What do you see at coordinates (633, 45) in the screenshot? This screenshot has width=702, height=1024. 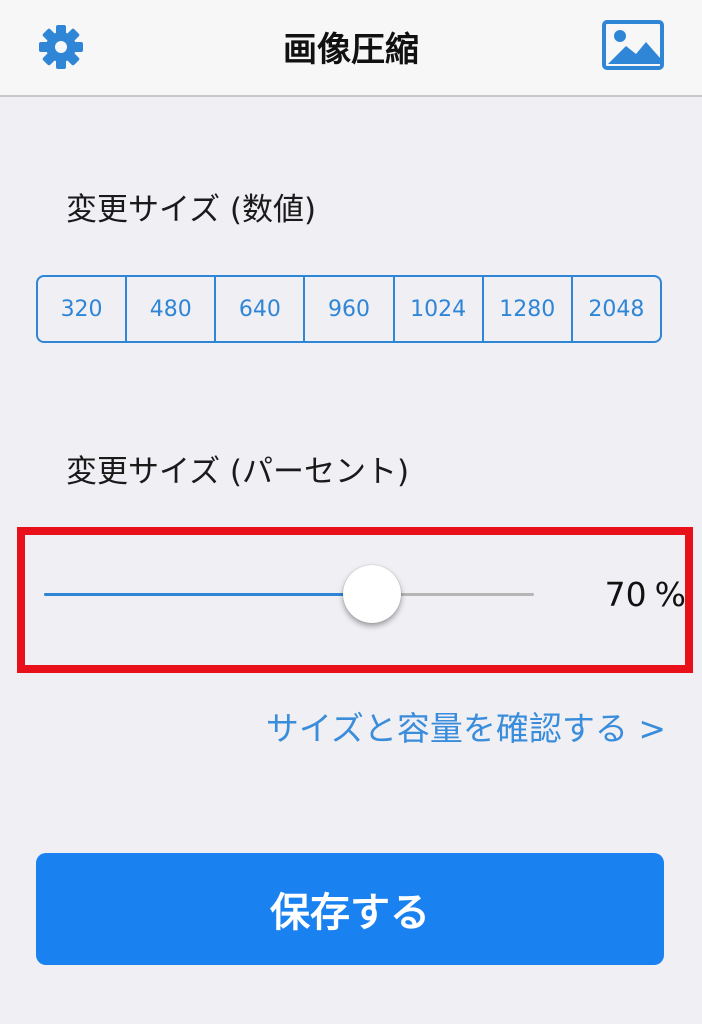 I see `photo-icon` at bounding box center [633, 45].